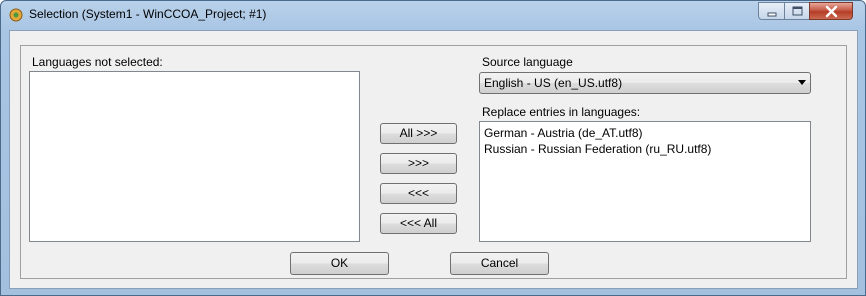 The width and height of the screenshot is (866, 296). I want to click on app-icon, so click(16, 15).